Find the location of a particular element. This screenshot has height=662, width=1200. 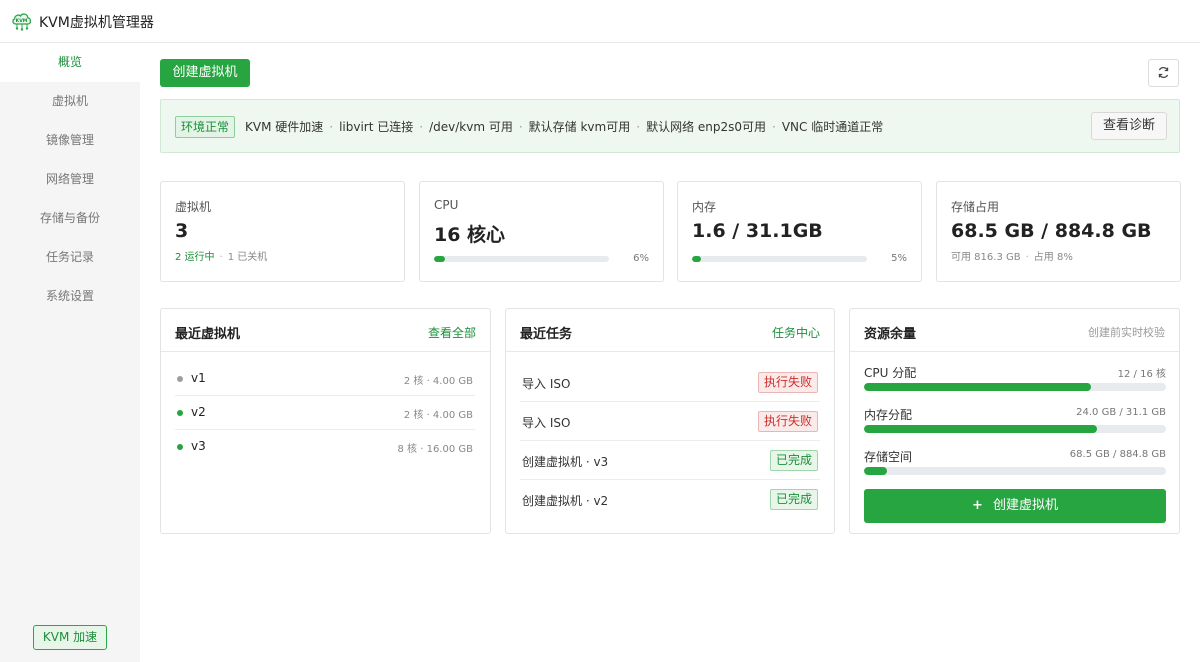

env-item-vnc: VNC 临时通道正常 is located at coordinates (832, 127).